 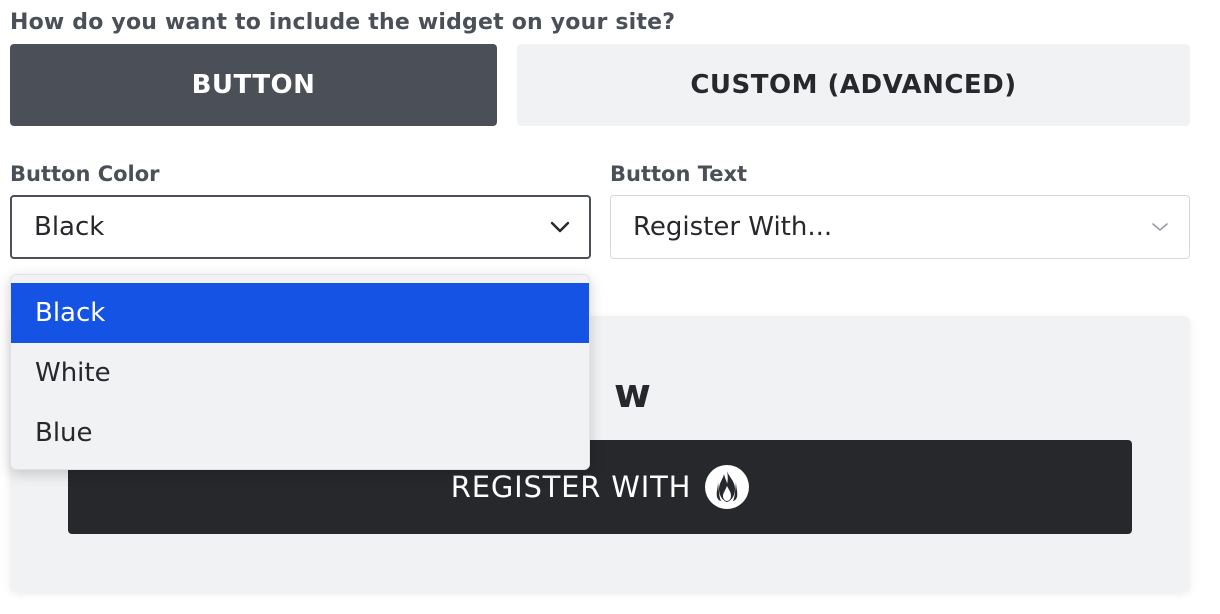 I want to click on button-color-value: Black, so click(x=69, y=227).